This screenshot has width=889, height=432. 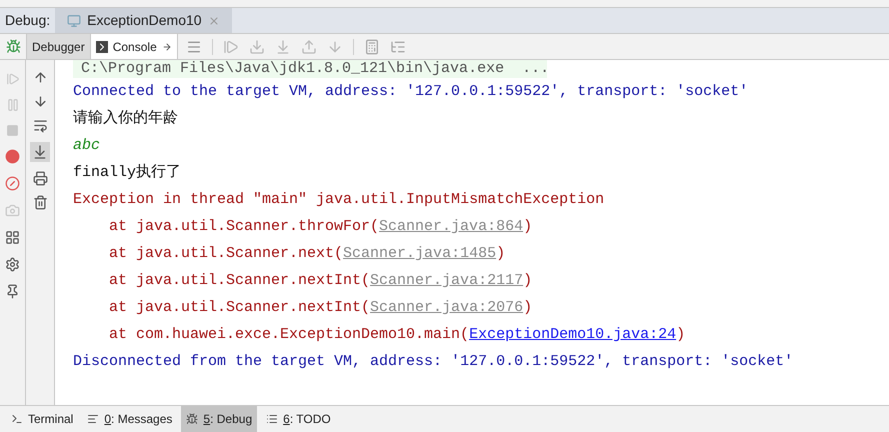 What do you see at coordinates (433, 361) in the screenshot?
I see `console-line: Disconnected from the target VM, address: '127.0.0.1:59522', transport: 'socket'` at bounding box center [433, 361].